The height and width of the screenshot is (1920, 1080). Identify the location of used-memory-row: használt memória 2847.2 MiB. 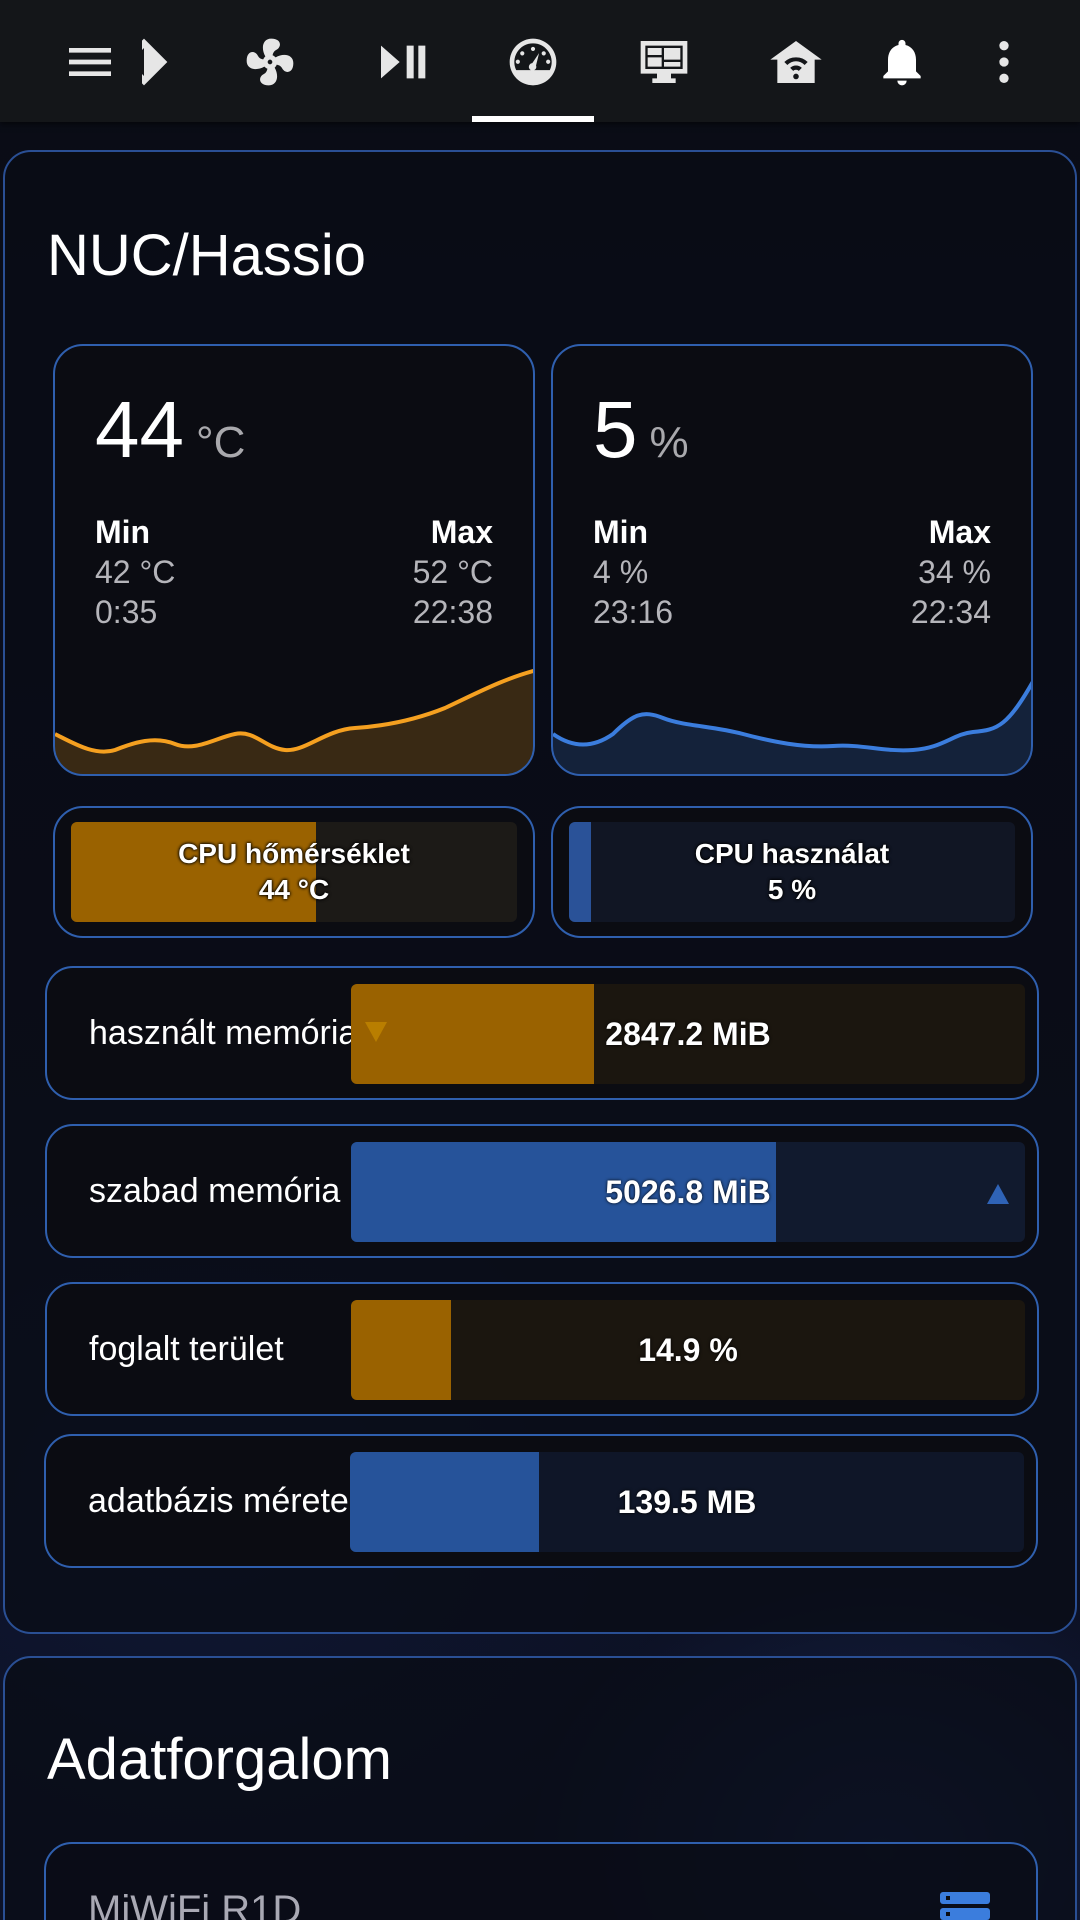
(542, 1033).